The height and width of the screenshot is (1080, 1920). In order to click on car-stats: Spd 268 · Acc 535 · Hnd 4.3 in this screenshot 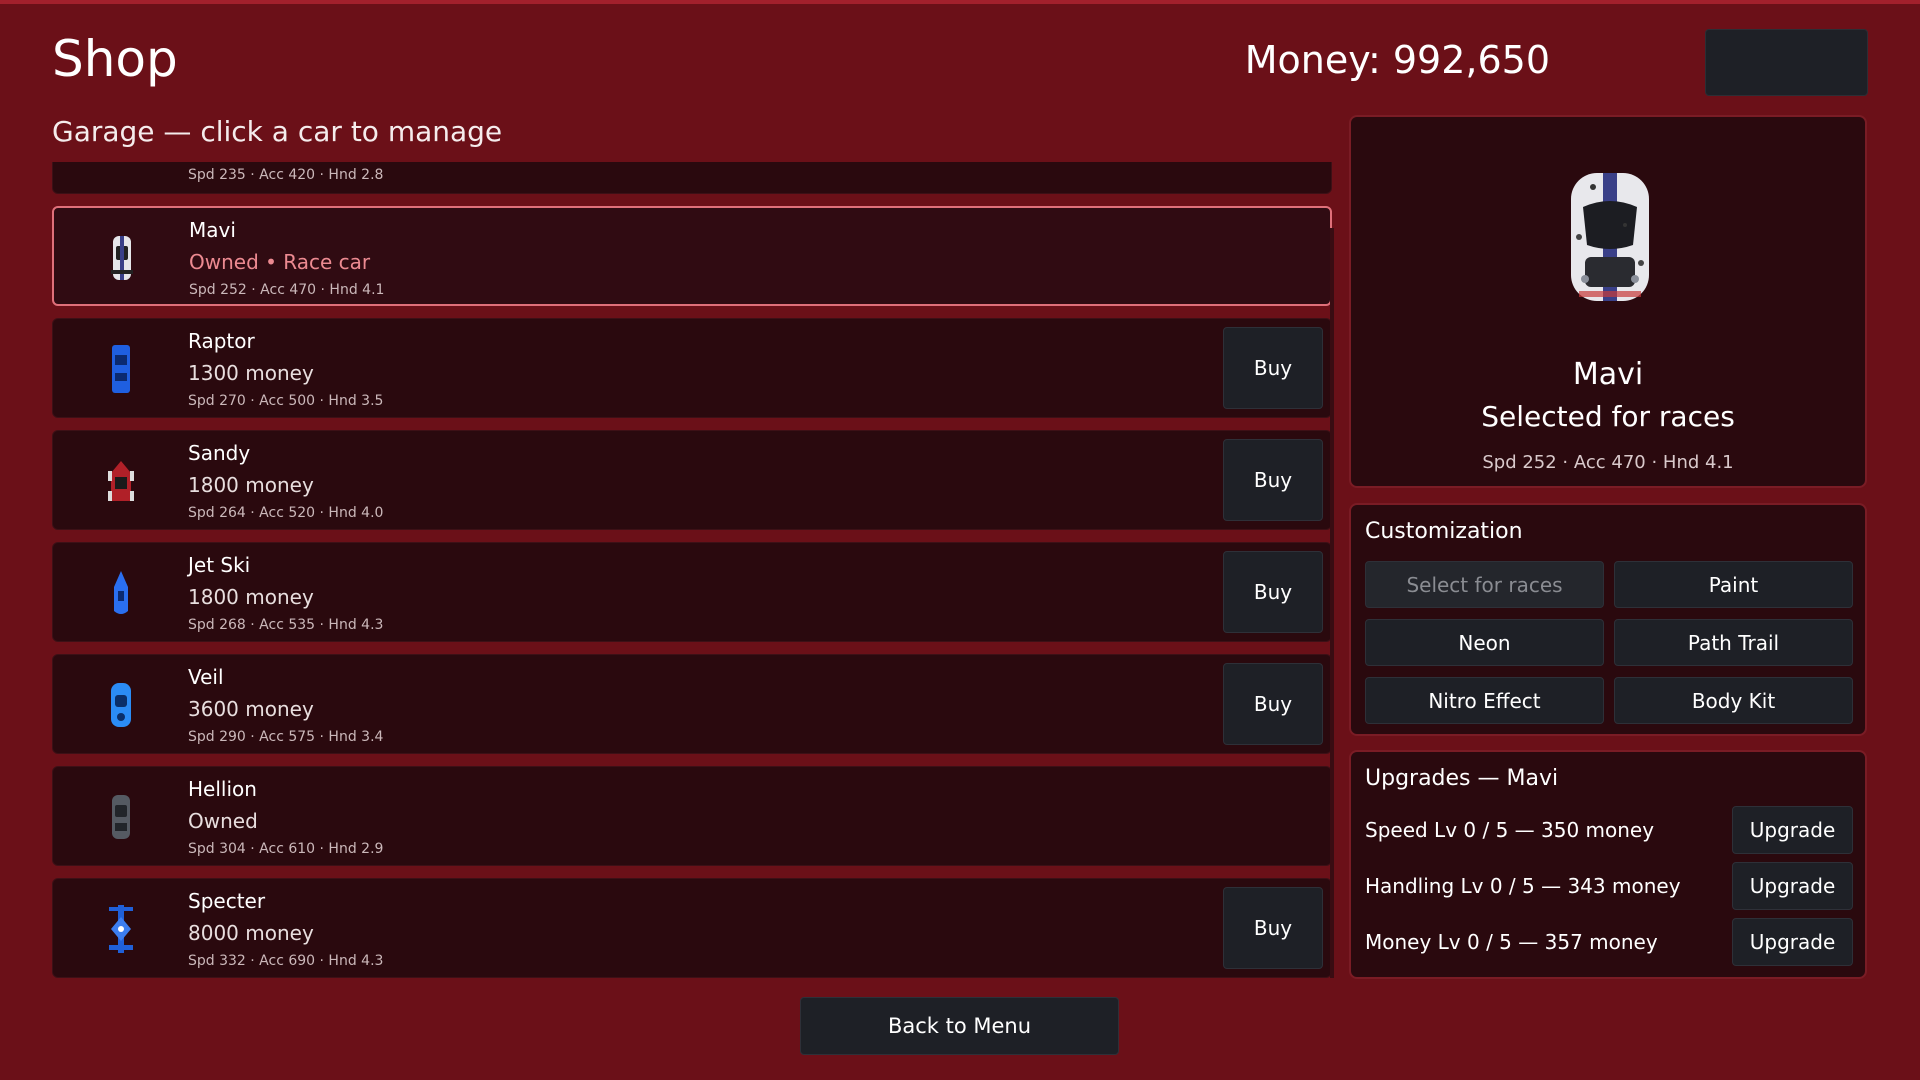, I will do `click(286, 625)`.